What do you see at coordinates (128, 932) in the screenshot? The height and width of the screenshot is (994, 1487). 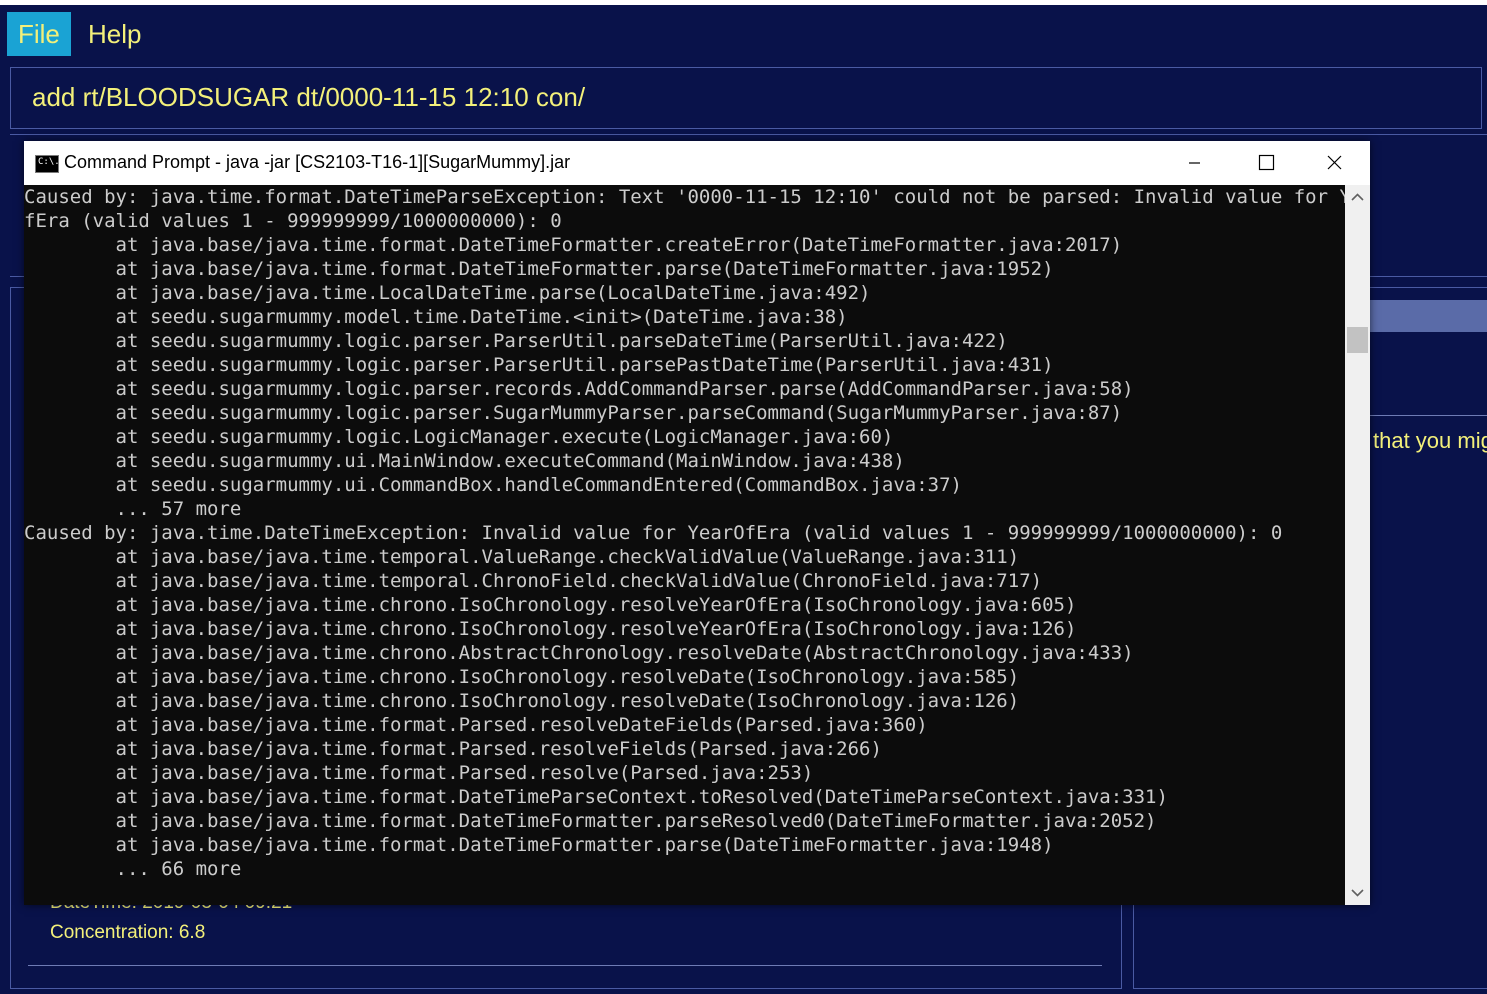 I see `record-concentration: Concentration: 6.8` at bounding box center [128, 932].